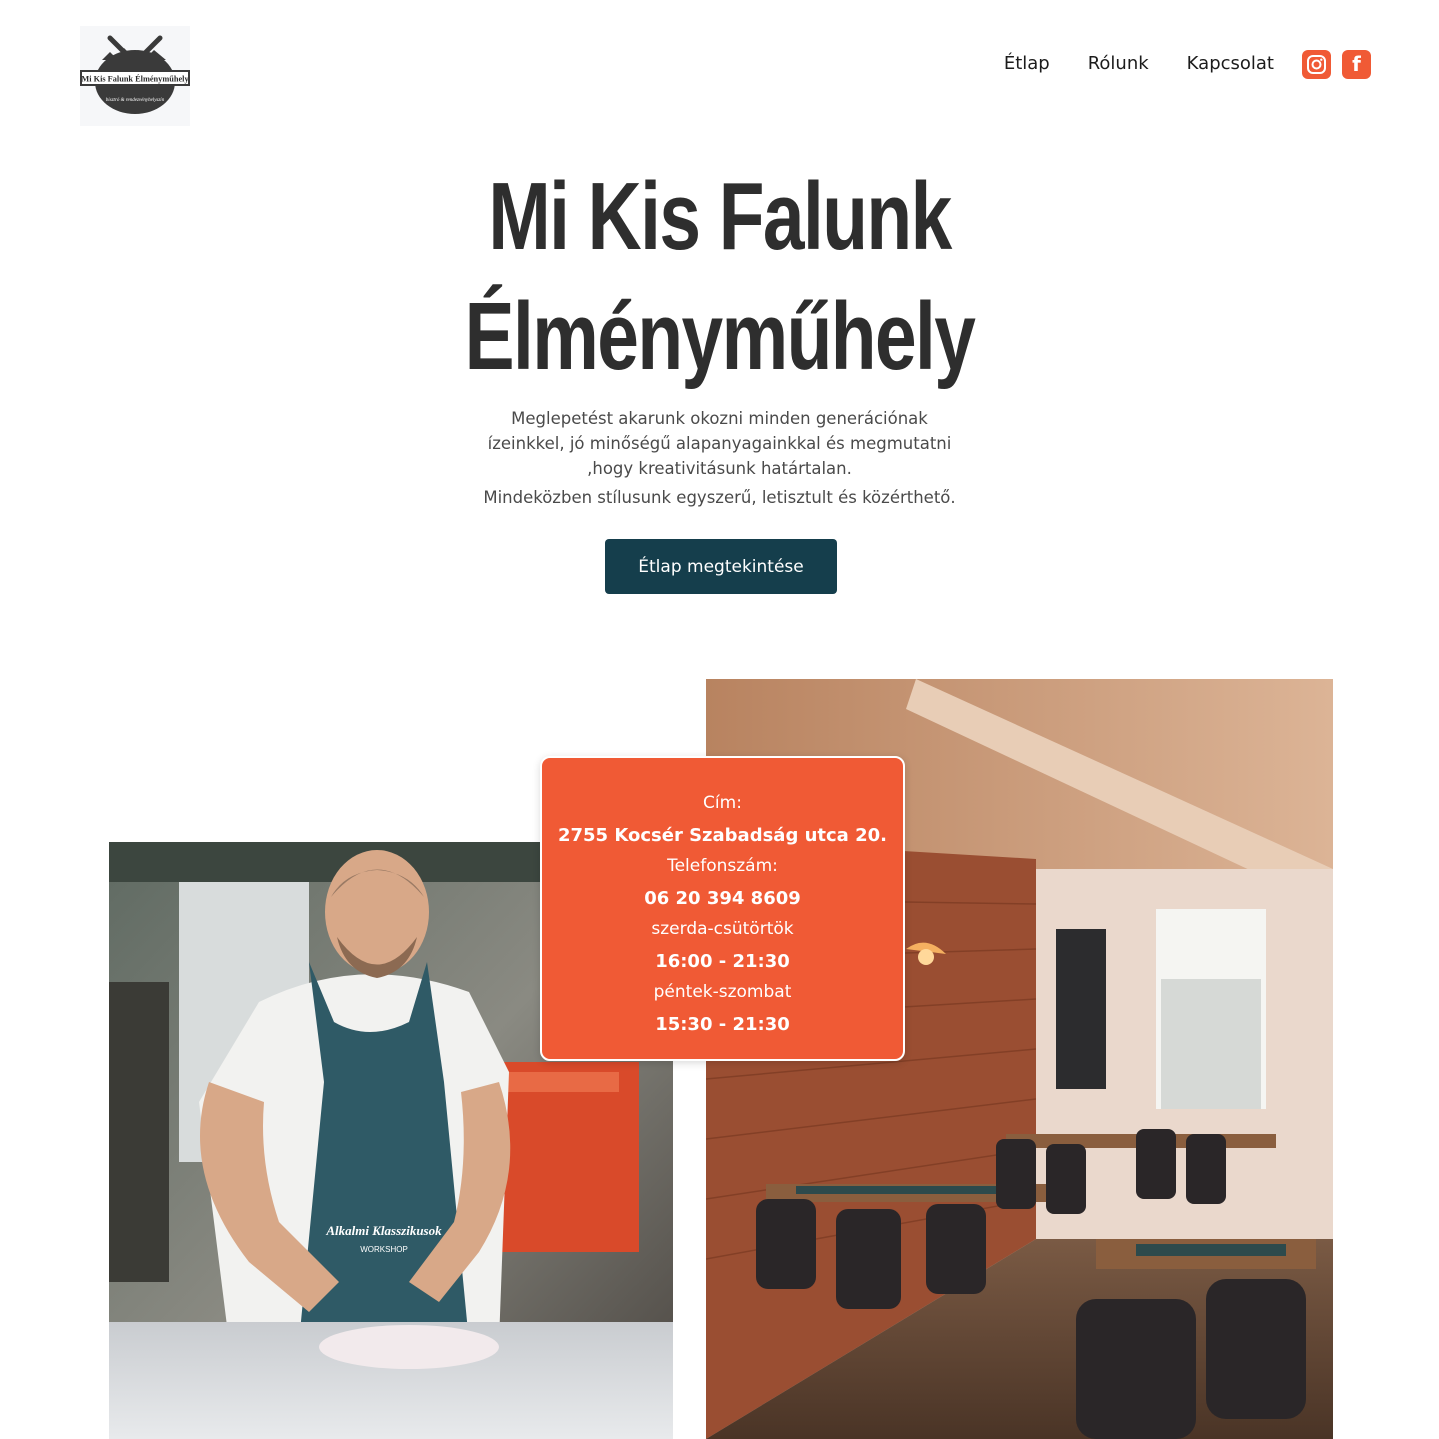  Describe the element at coordinates (1316, 64) in the screenshot. I see `instagram-icon` at that location.